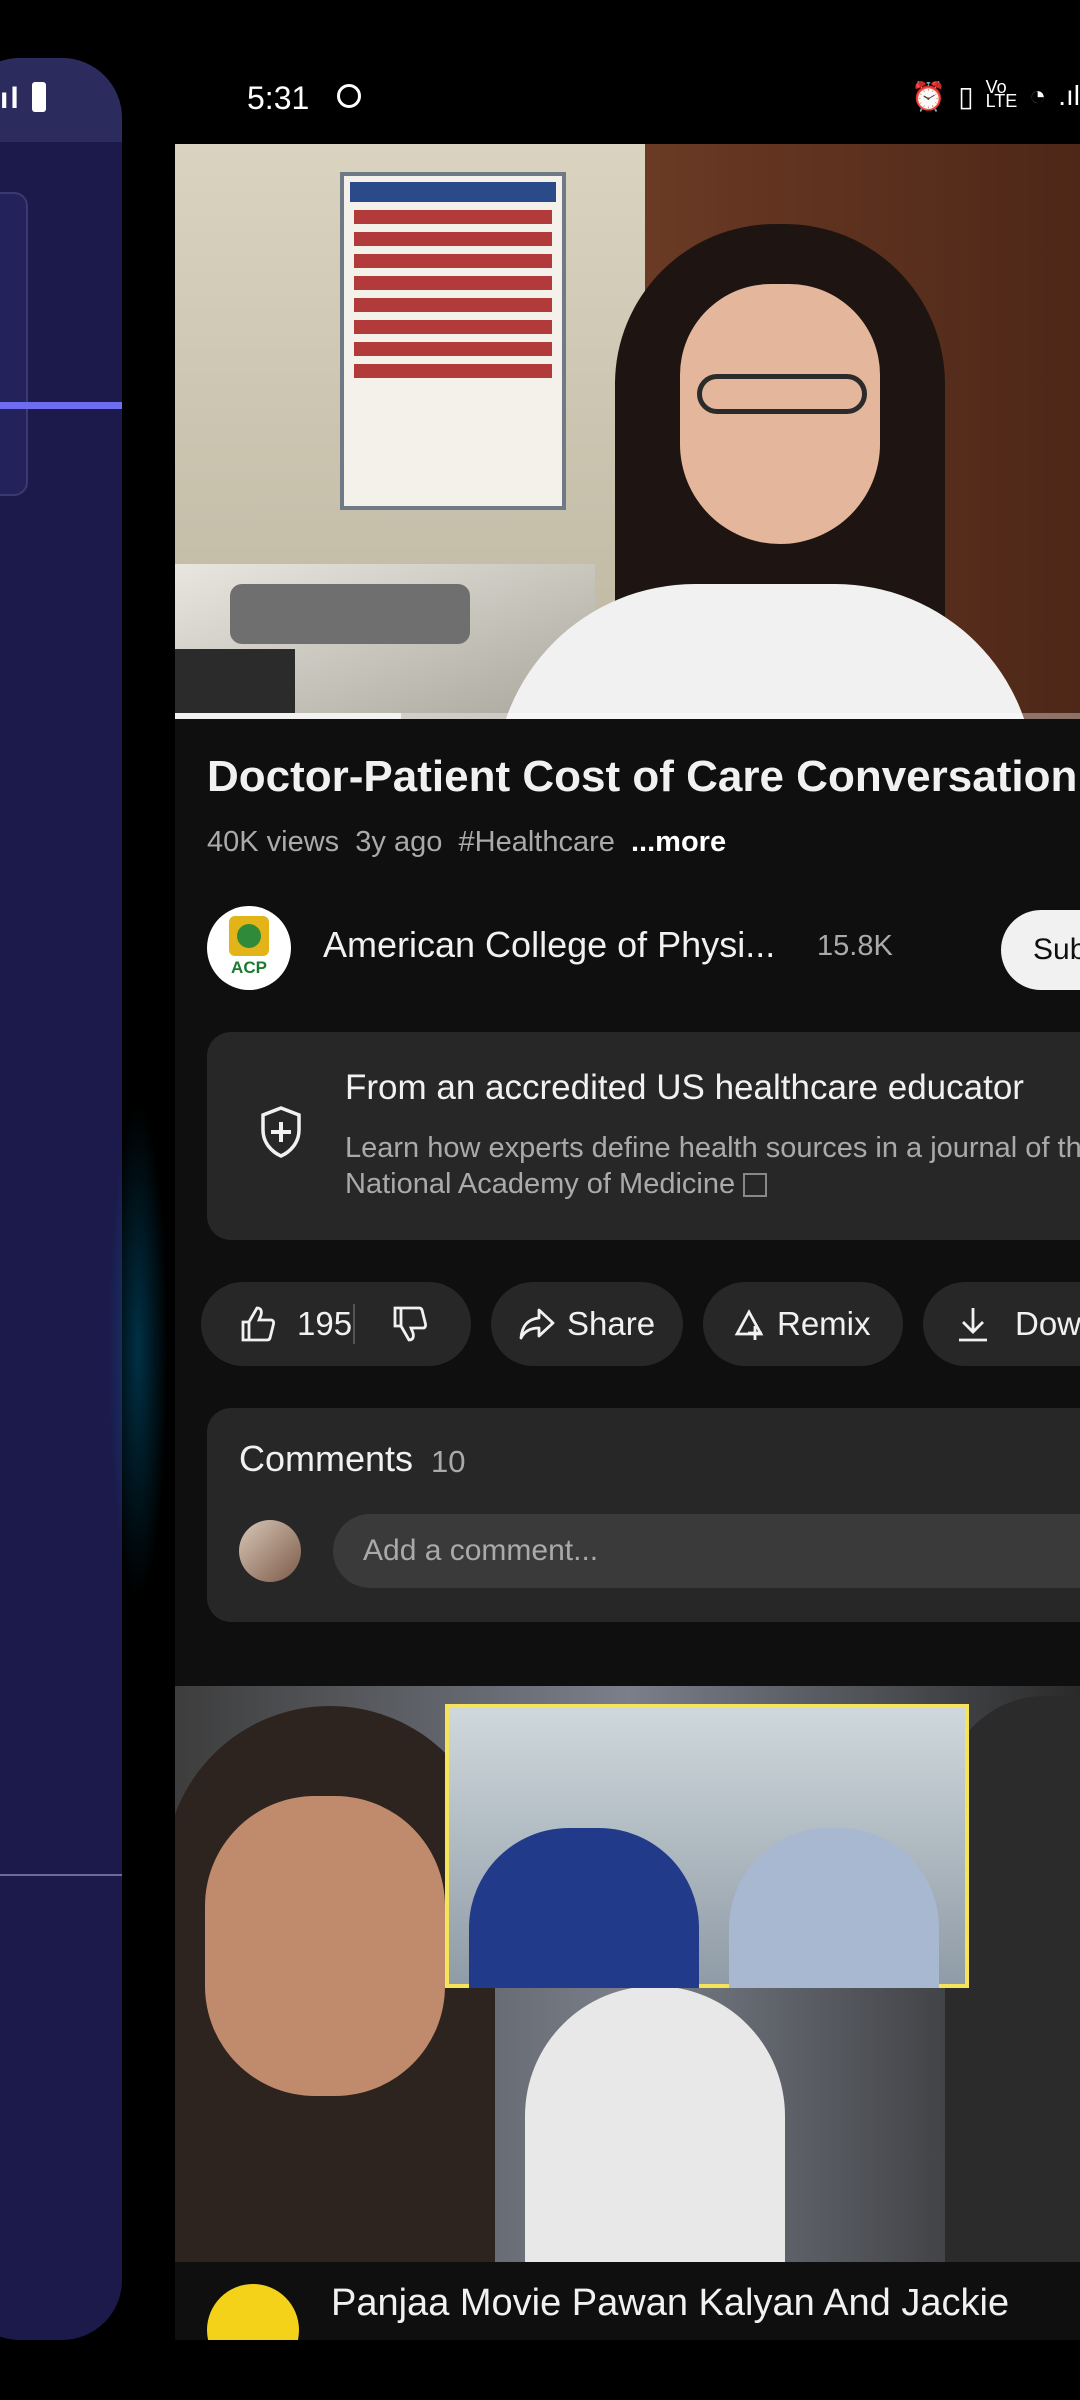 The image size is (1080, 2400). I want to click on thumbs-up-icon, so click(257, 1324).